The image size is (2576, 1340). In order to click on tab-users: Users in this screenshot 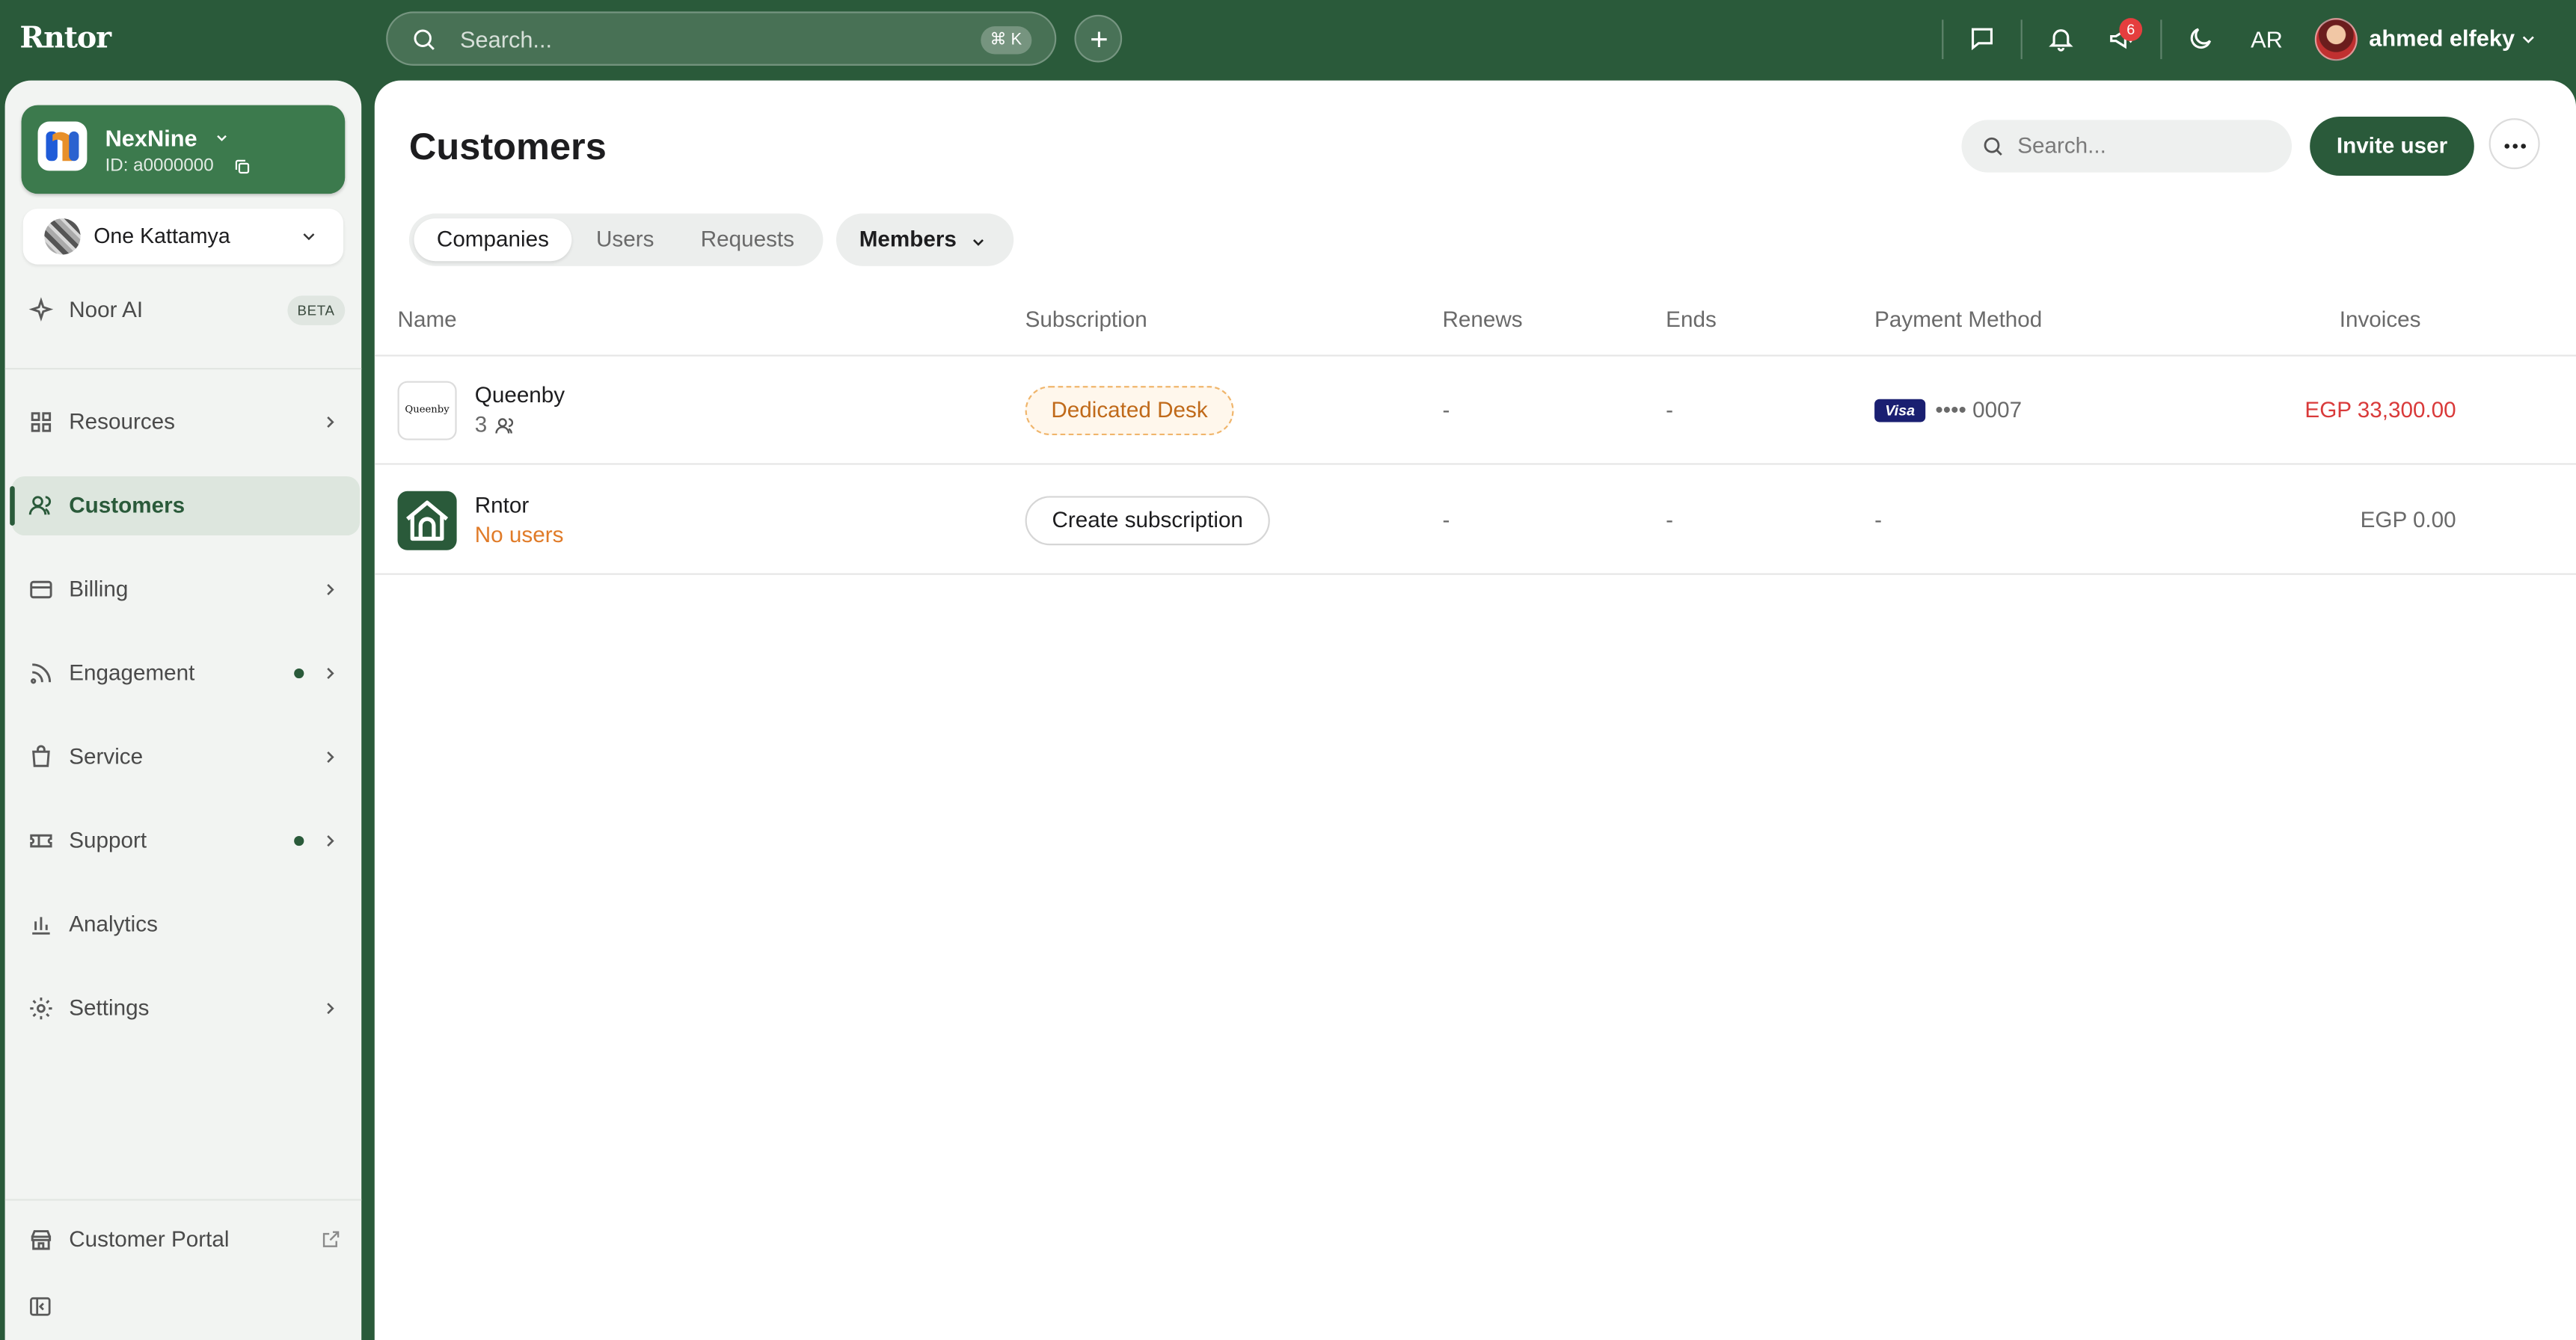, I will do `click(625, 239)`.